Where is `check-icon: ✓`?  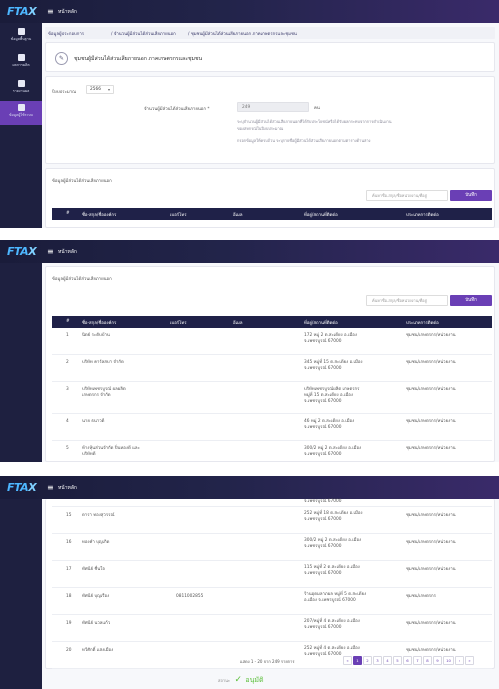
check-icon: ✓ is located at coordinates (238, 680).